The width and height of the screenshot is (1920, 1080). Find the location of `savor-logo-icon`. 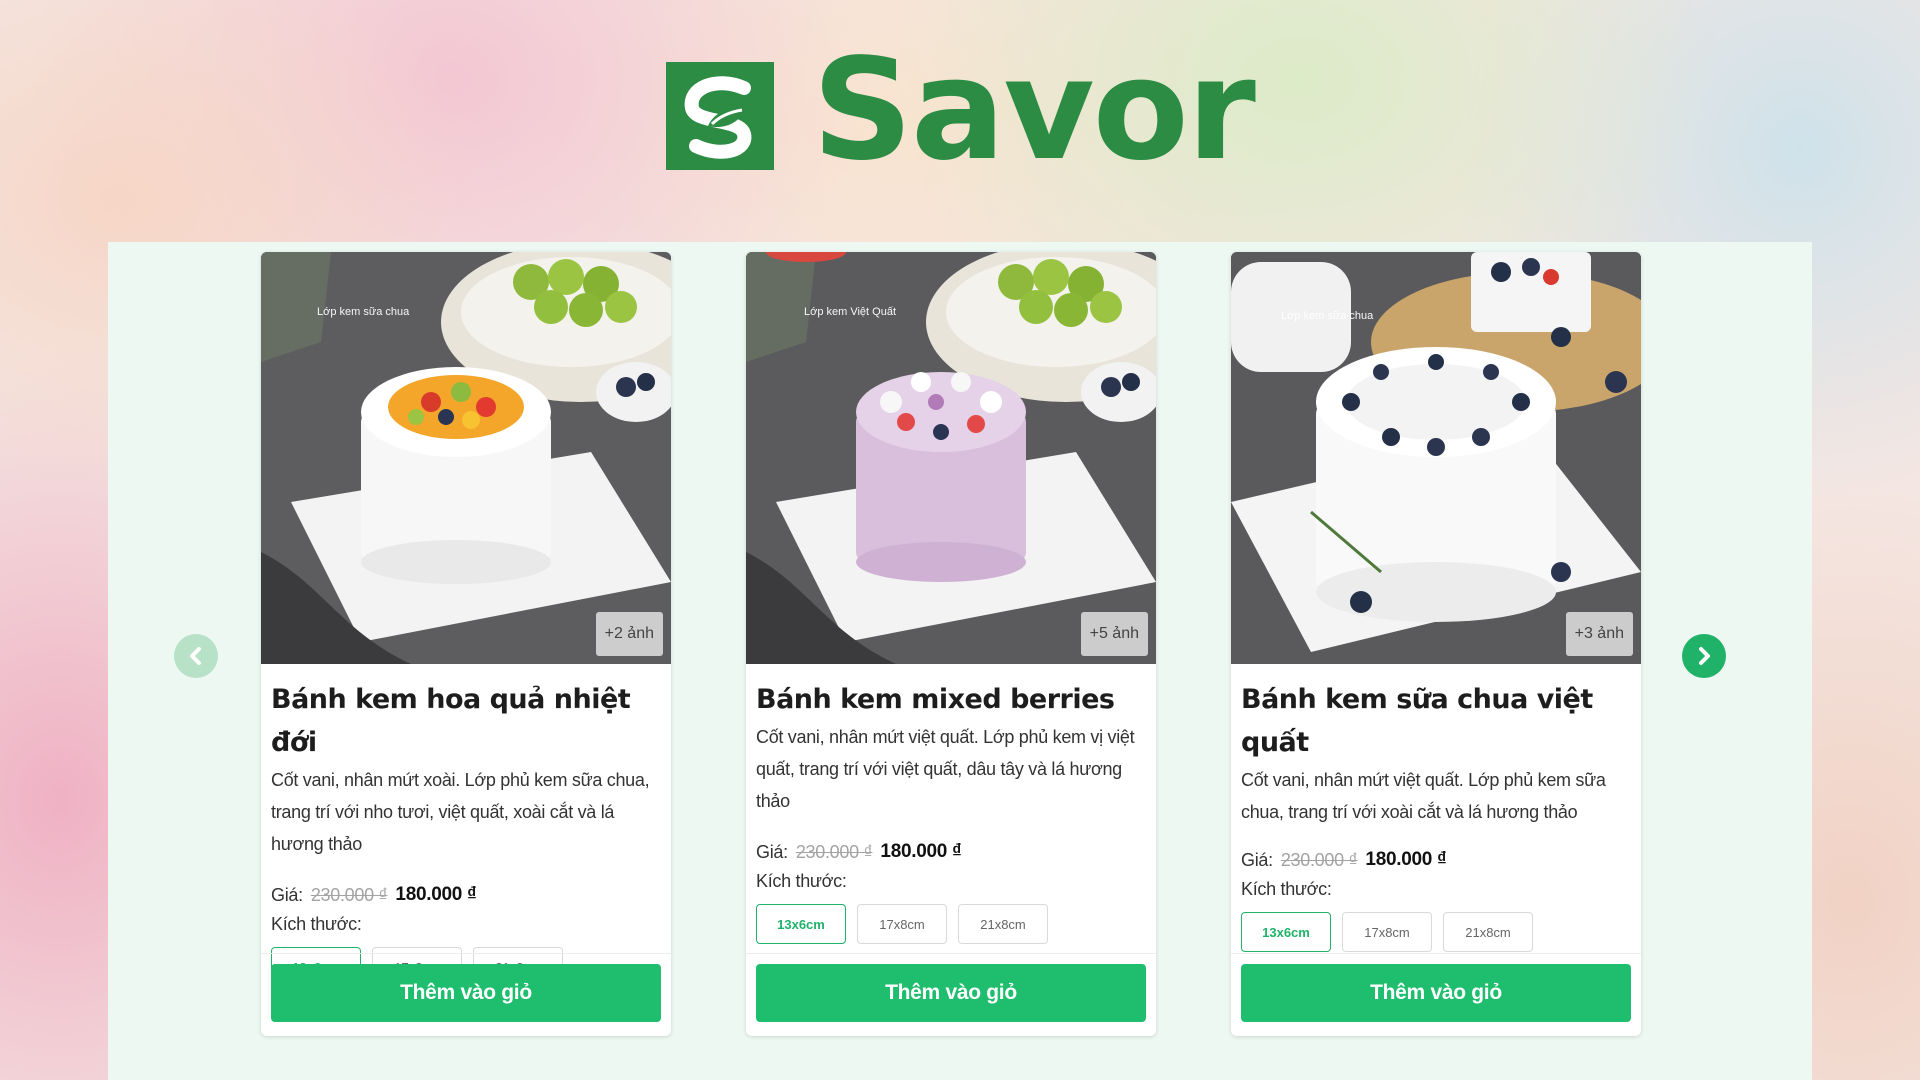

savor-logo-icon is located at coordinates (720, 116).